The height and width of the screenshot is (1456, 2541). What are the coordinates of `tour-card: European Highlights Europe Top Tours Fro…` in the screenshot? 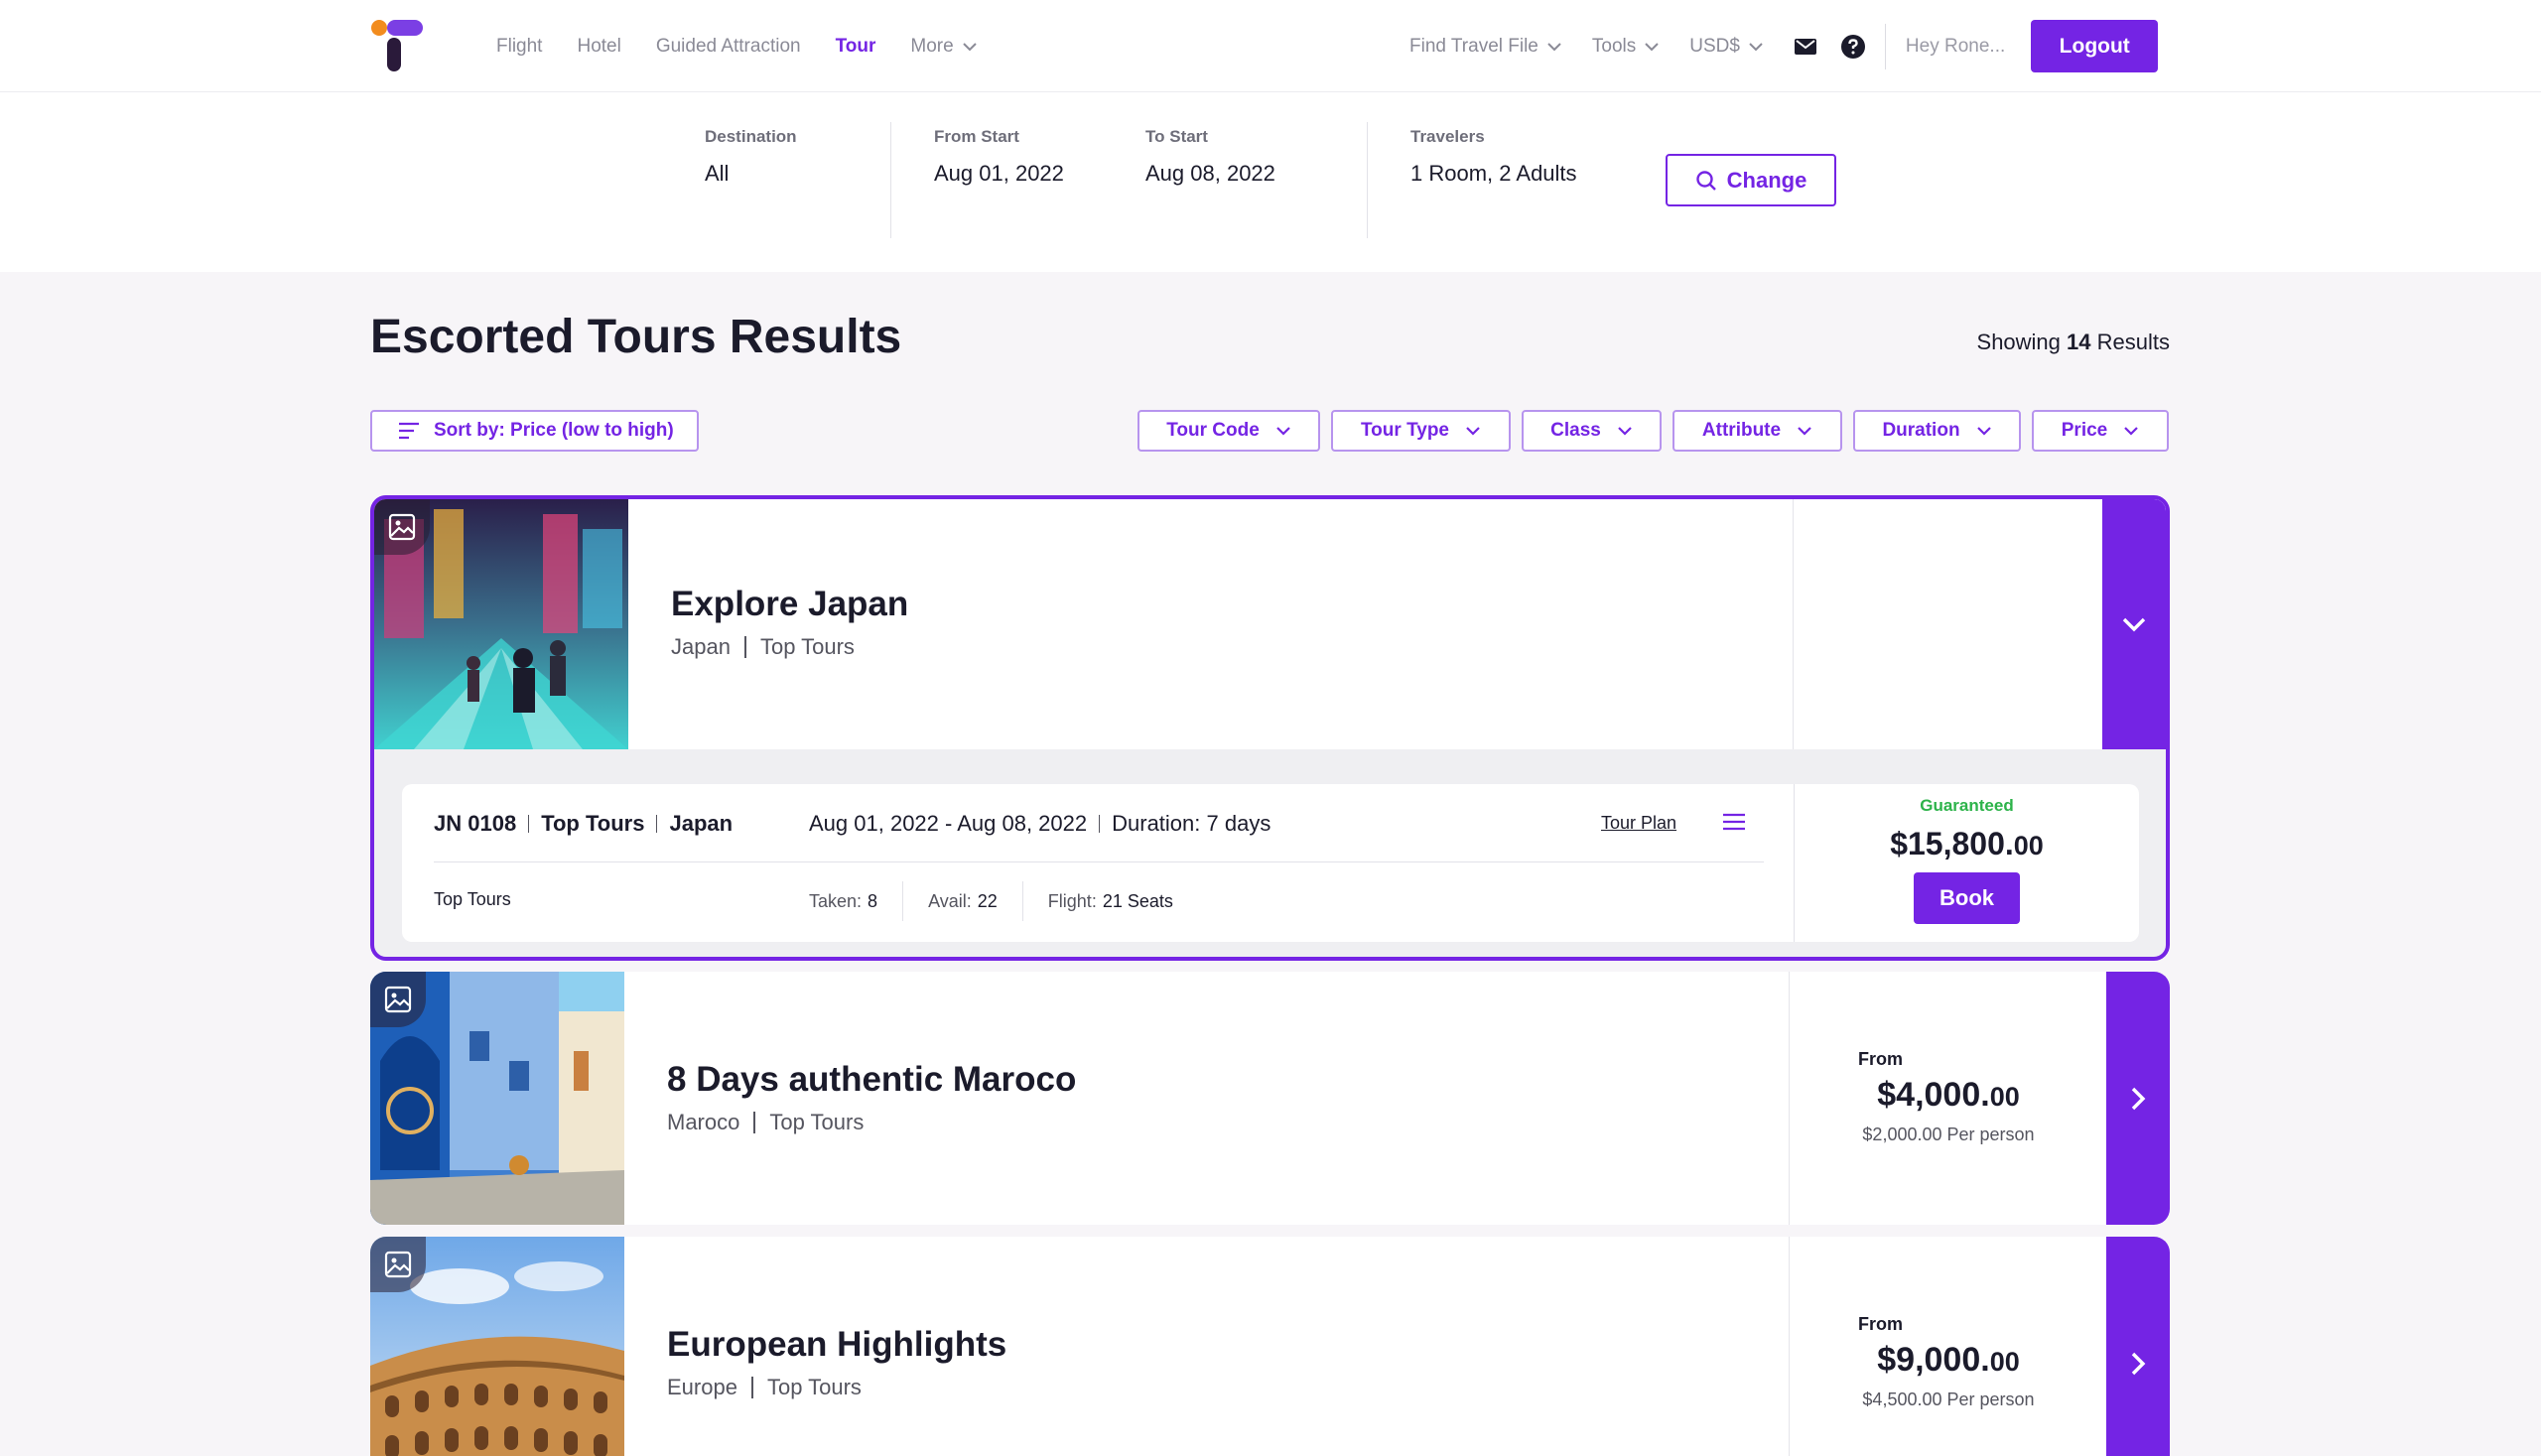 It's located at (1270, 1346).